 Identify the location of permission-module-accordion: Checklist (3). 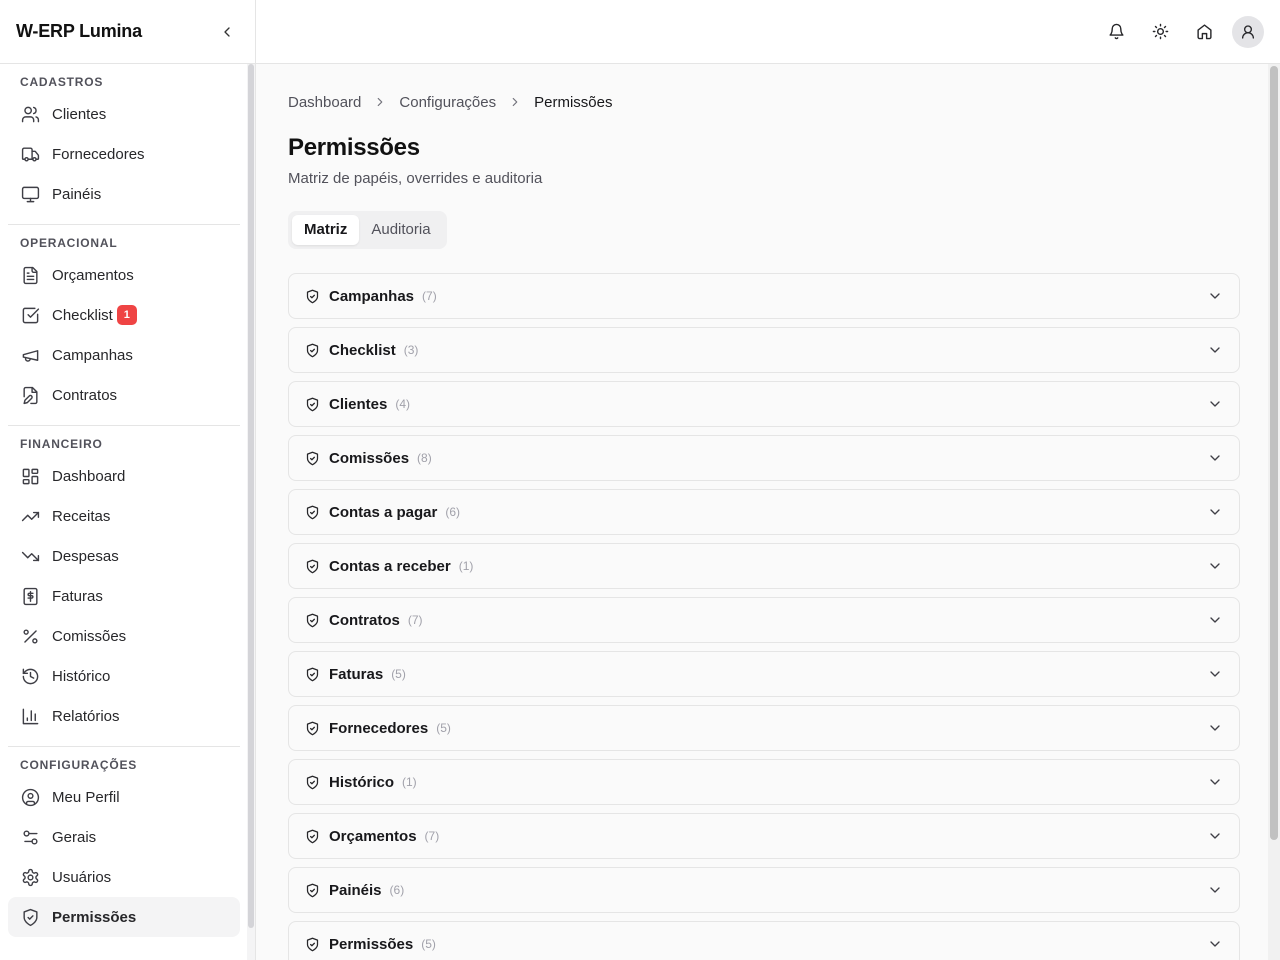
(764, 350).